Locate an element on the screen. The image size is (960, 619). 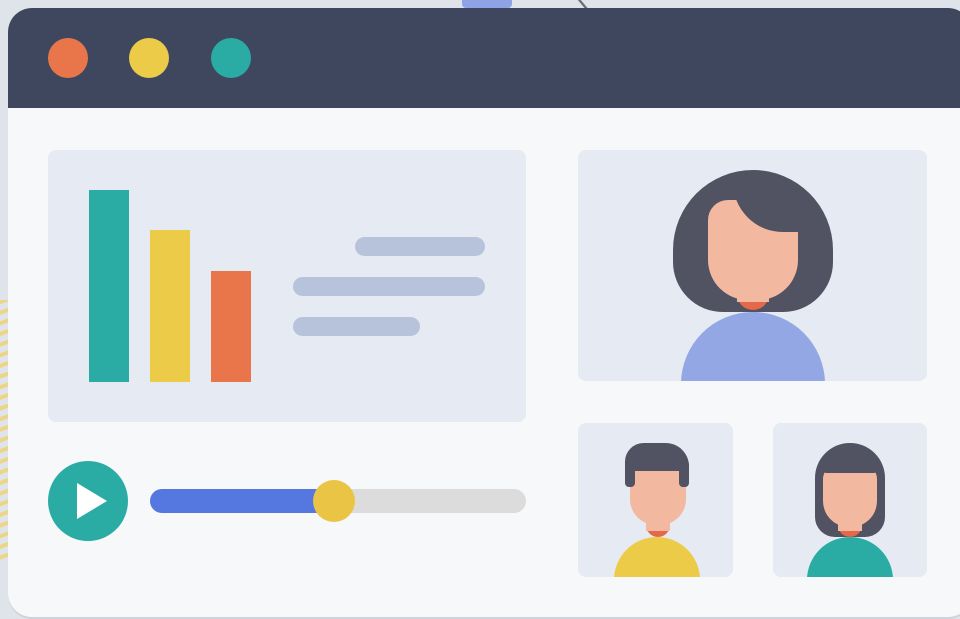
maximize-window-button is located at coordinates (231, 58).